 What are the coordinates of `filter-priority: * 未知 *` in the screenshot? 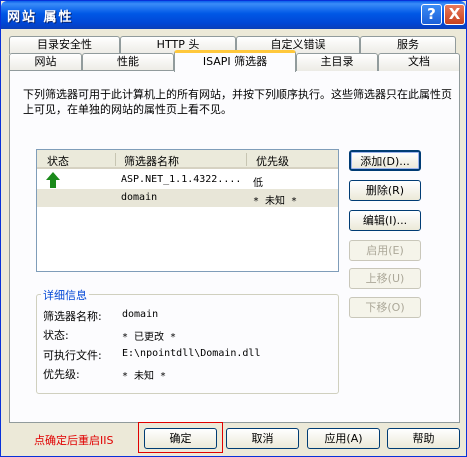 It's located at (275, 201).